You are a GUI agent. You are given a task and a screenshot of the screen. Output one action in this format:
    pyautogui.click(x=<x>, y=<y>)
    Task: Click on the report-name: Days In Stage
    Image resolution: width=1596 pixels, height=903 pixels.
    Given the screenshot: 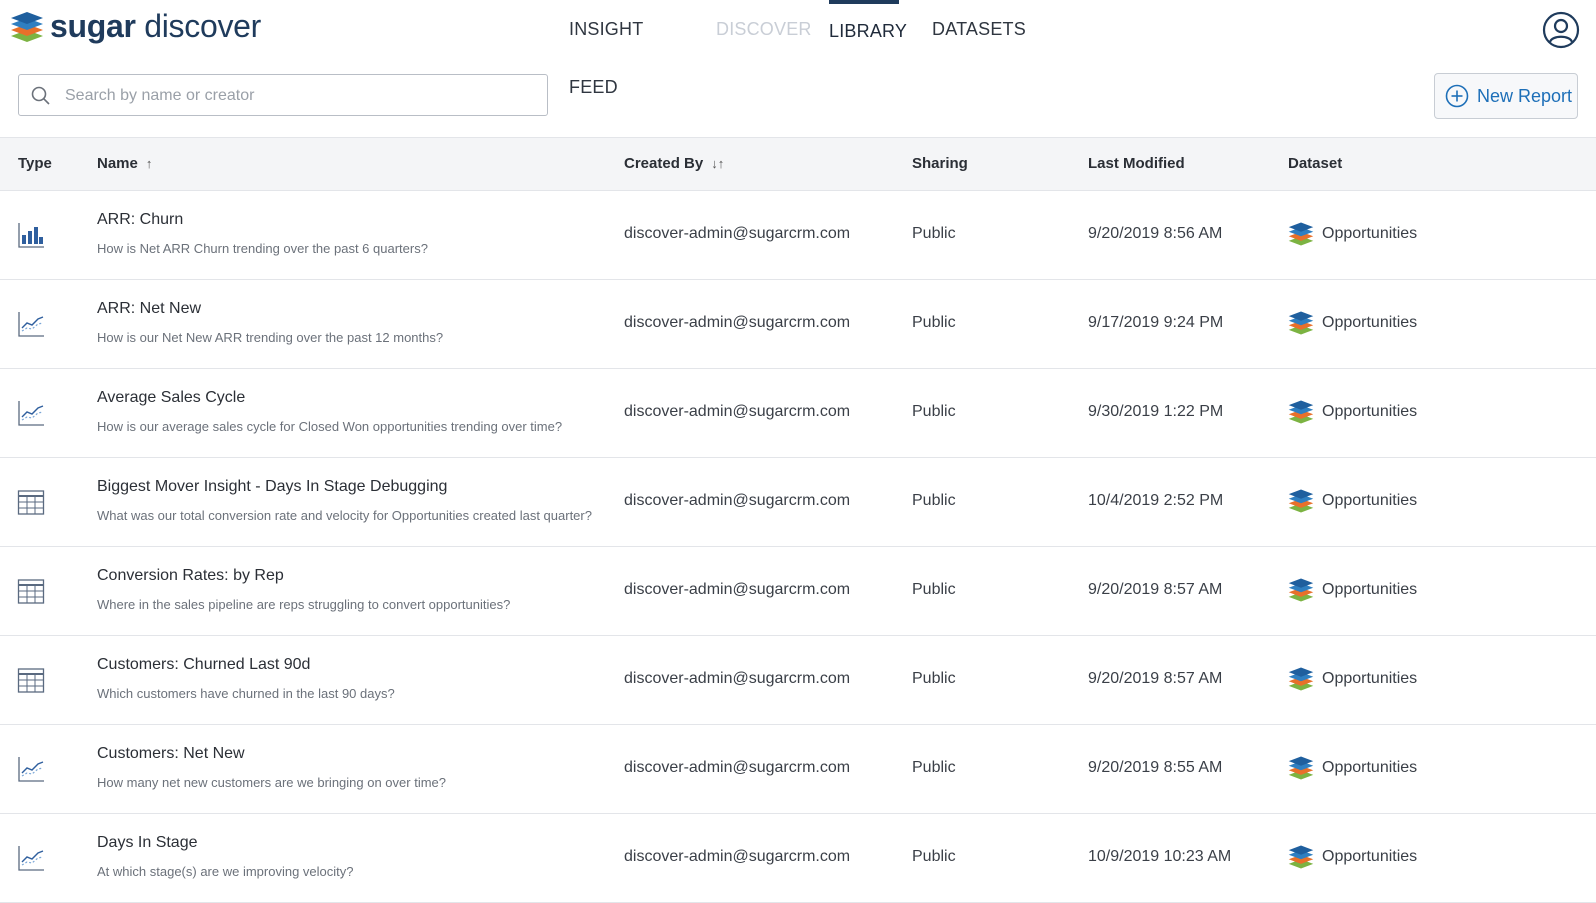 What is the action you would take?
    pyautogui.click(x=147, y=843)
    